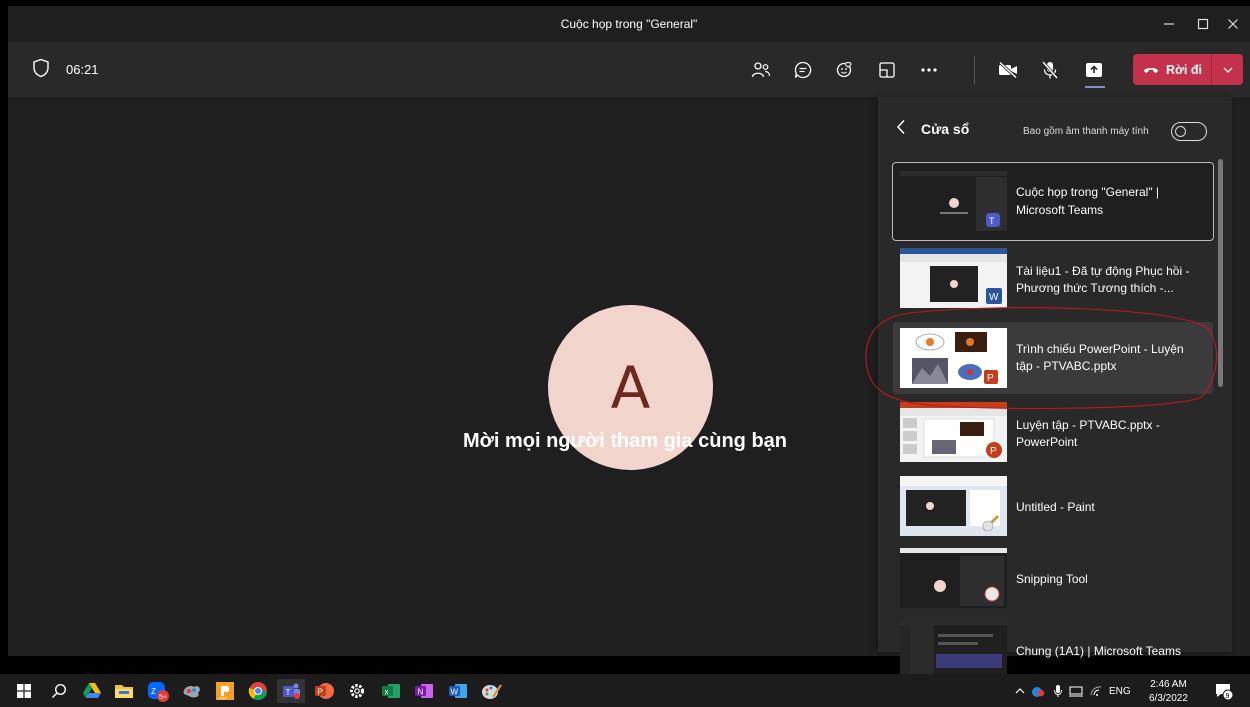 The width and height of the screenshot is (1250, 707). Describe the element at coordinates (223, 698) in the screenshot. I see `svg-text: PDF` at that location.